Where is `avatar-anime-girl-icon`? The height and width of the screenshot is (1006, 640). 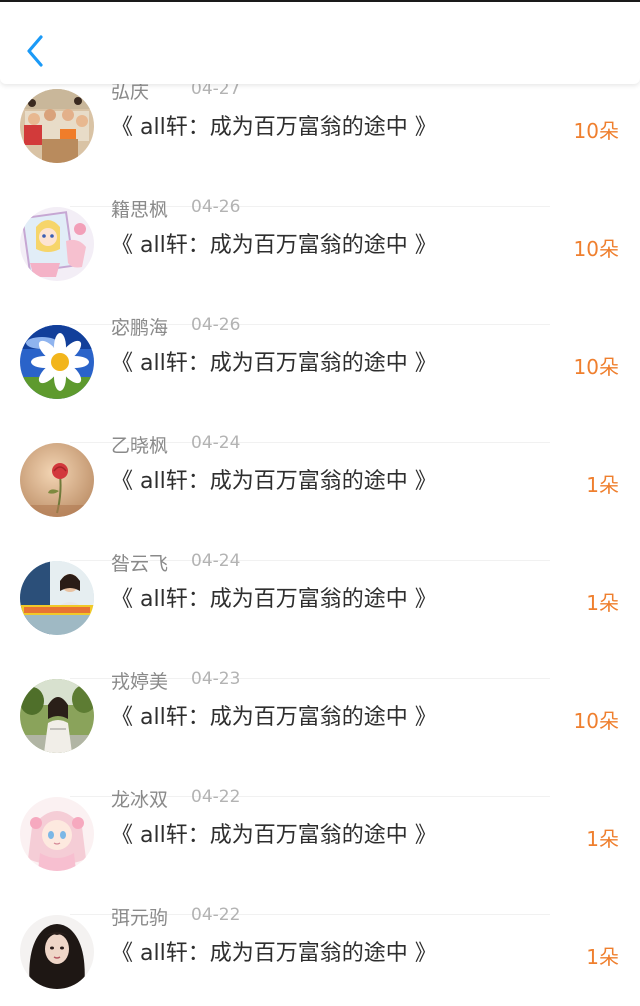
avatar-anime-girl-icon is located at coordinates (57, 244).